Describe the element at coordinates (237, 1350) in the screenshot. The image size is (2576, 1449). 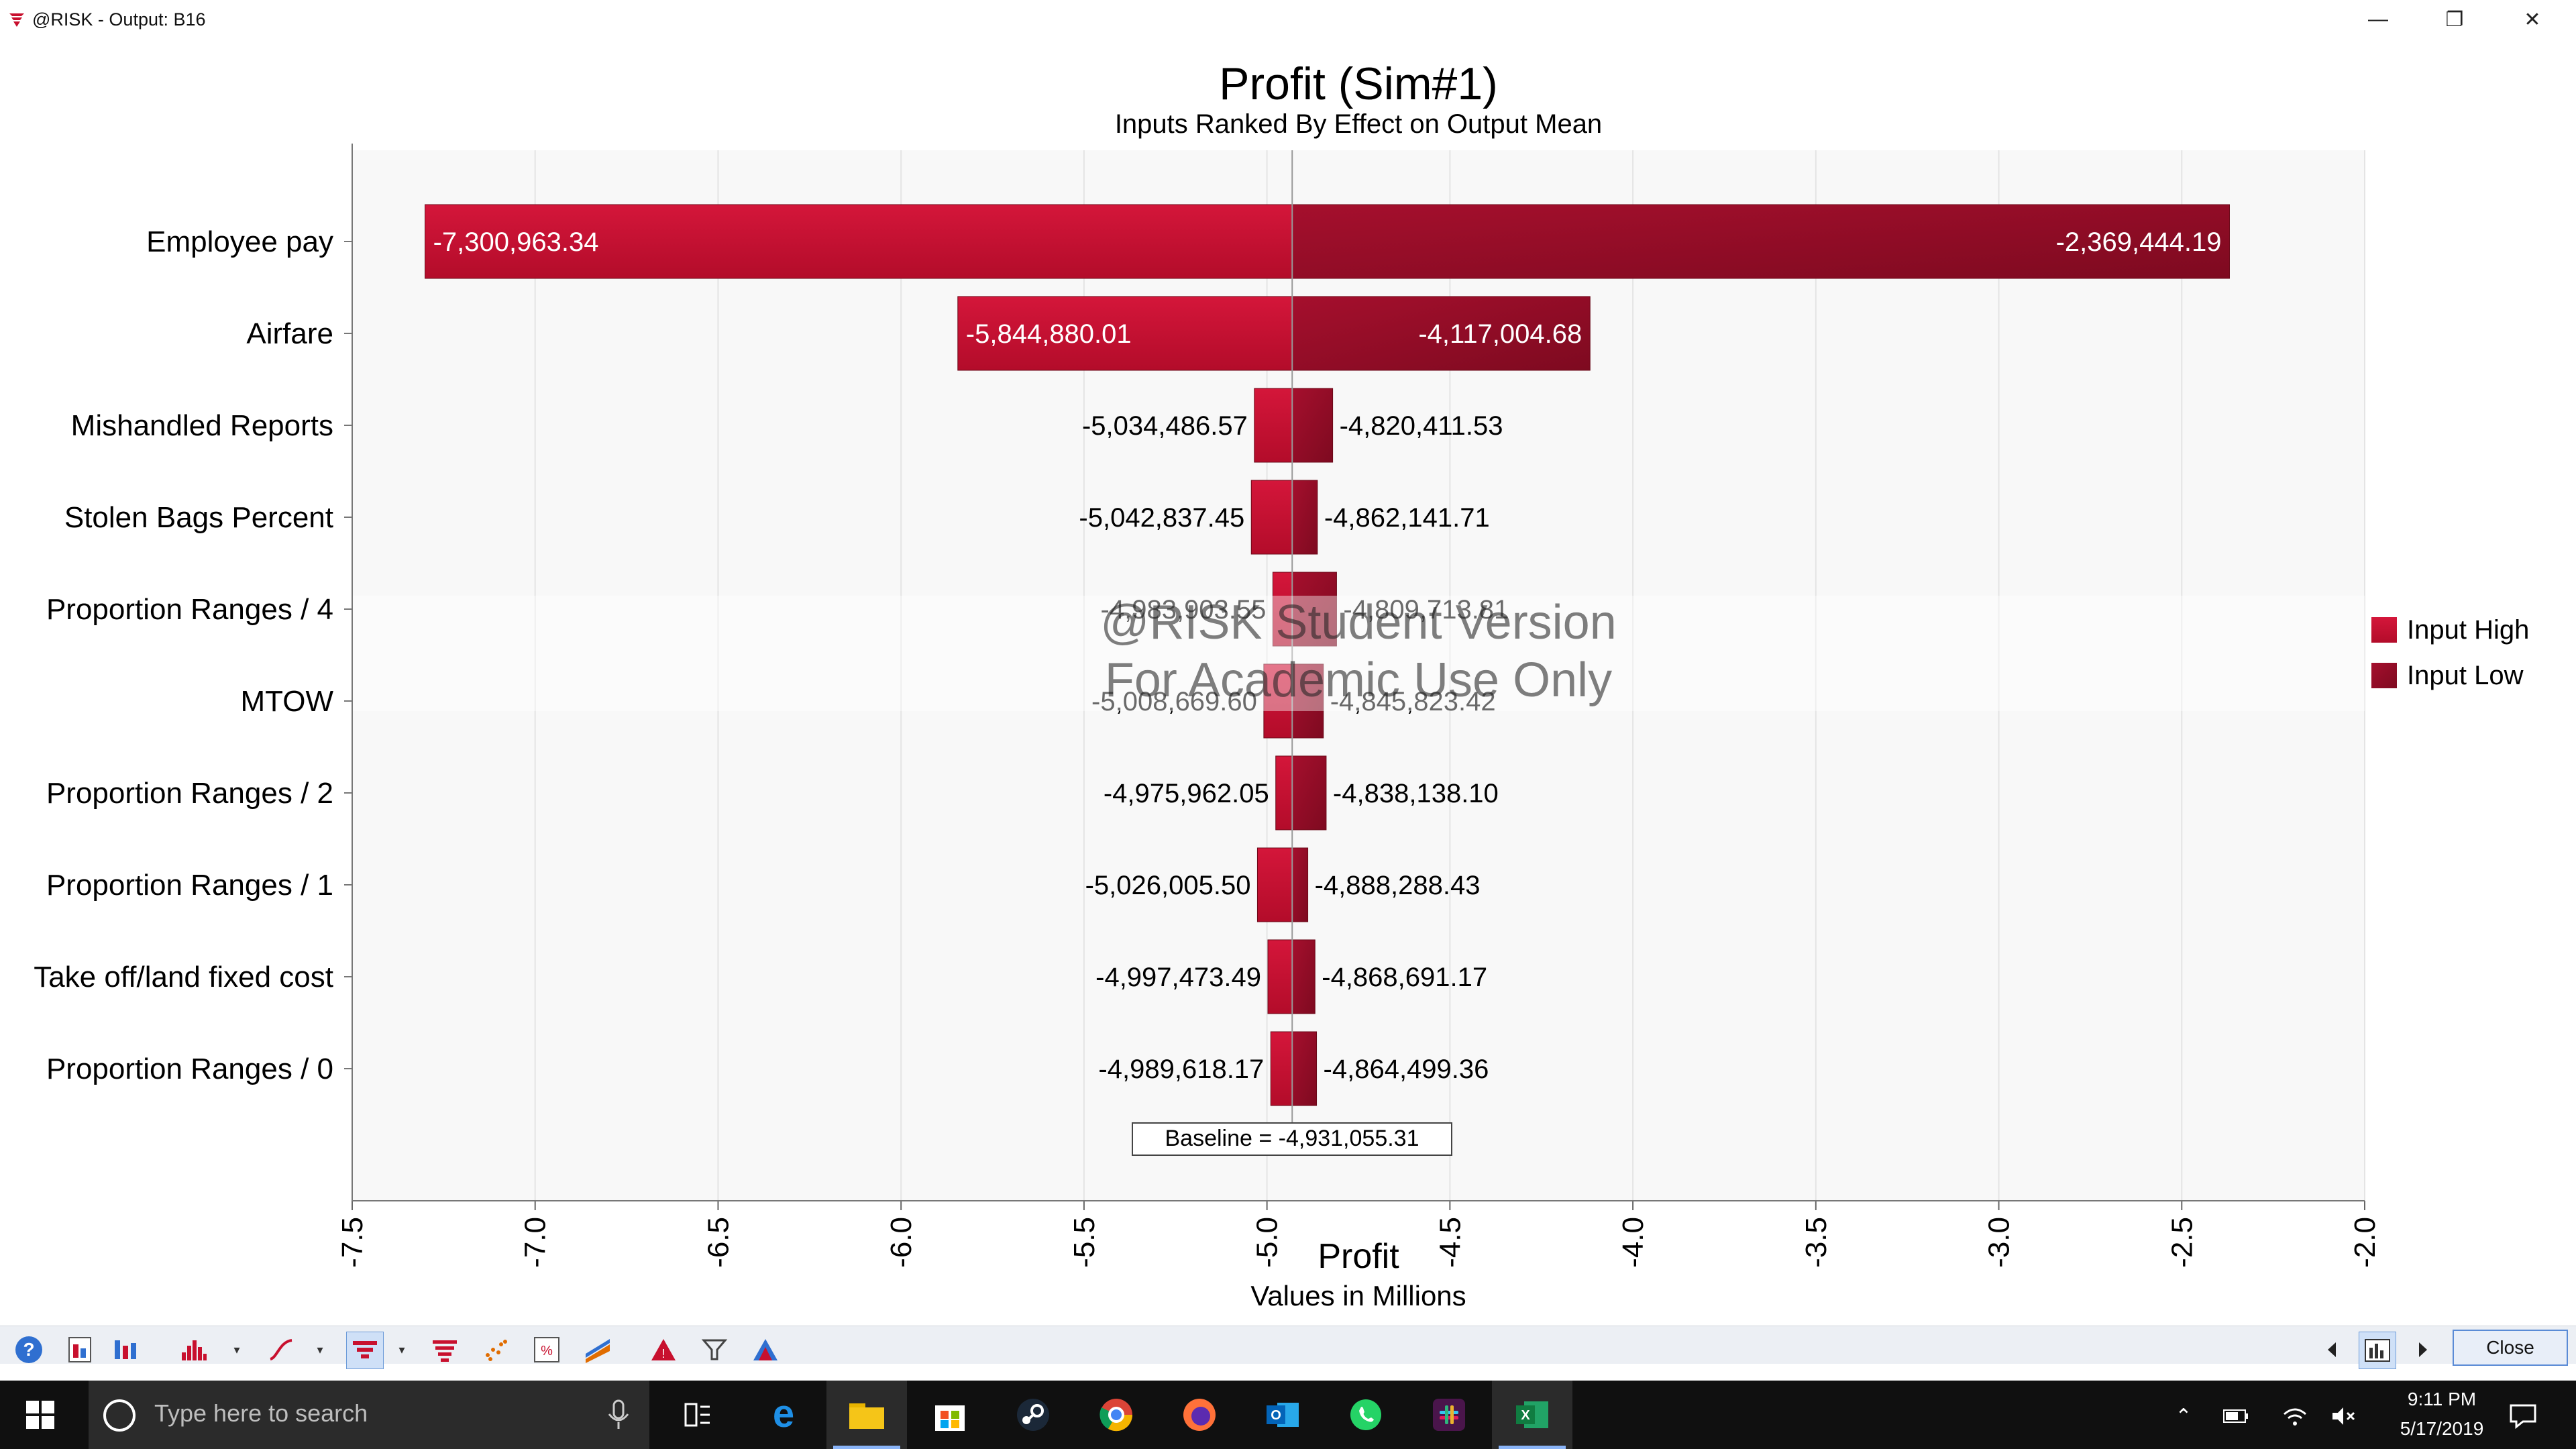
I see `histogram-dropdown-icon: ▾` at that location.